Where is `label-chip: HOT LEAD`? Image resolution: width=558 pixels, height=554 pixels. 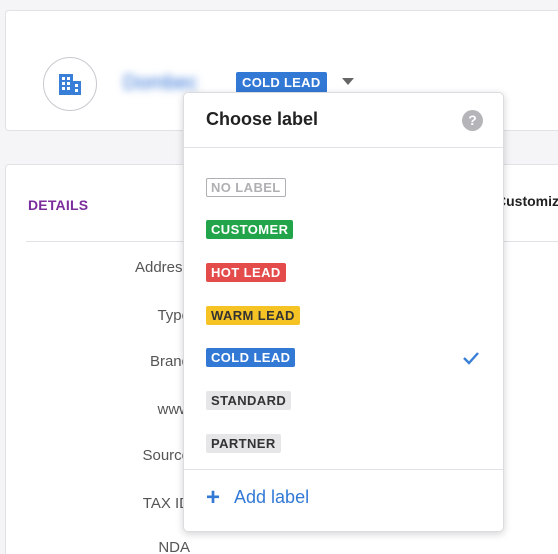
label-chip: HOT LEAD is located at coordinates (246, 272).